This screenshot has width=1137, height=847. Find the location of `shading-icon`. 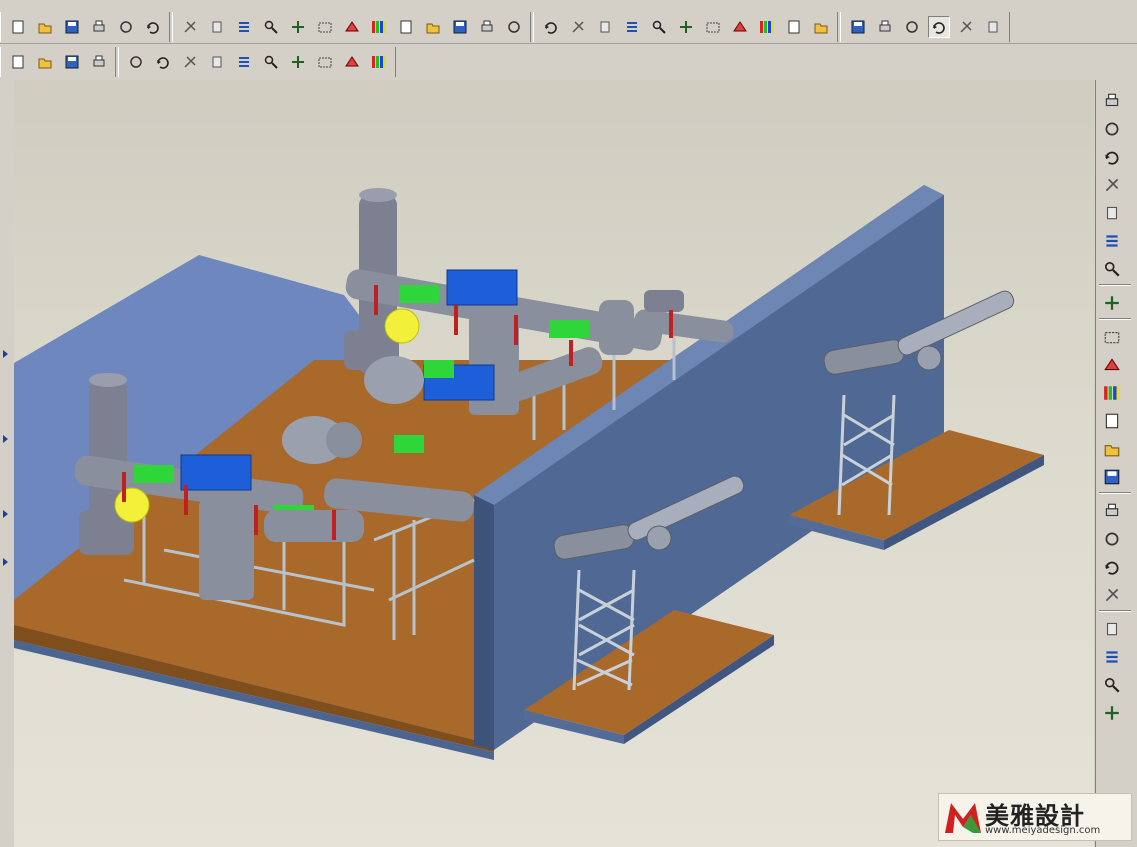

shading-icon is located at coordinates (938, 27).